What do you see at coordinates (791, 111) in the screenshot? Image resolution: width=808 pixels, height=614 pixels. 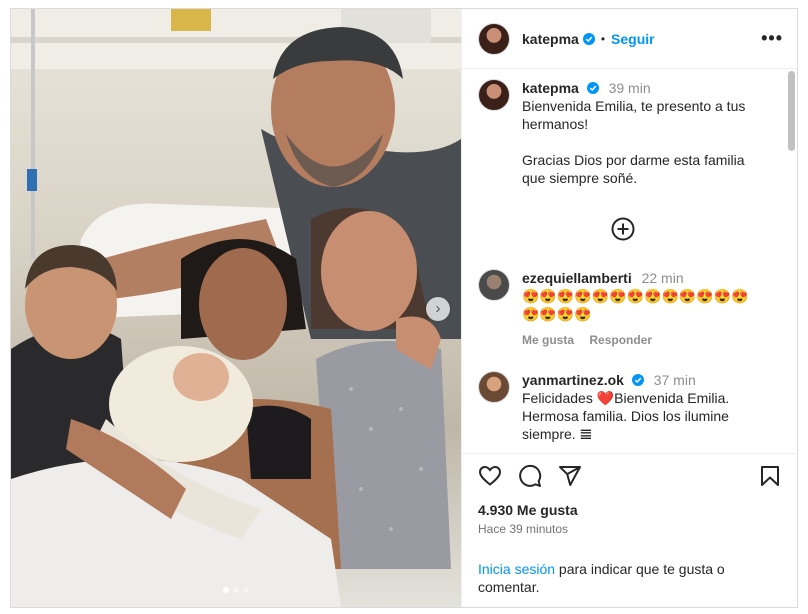 I see `scrollbar` at bounding box center [791, 111].